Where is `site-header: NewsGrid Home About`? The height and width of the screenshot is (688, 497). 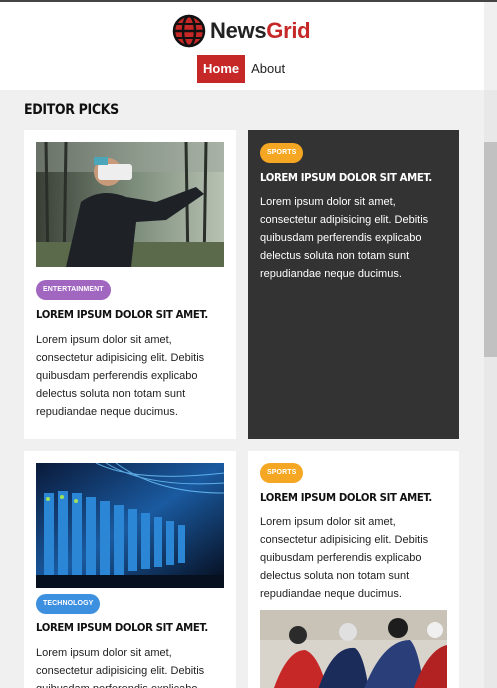
site-header: NewsGrid Home About is located at coordinates (242, 46).